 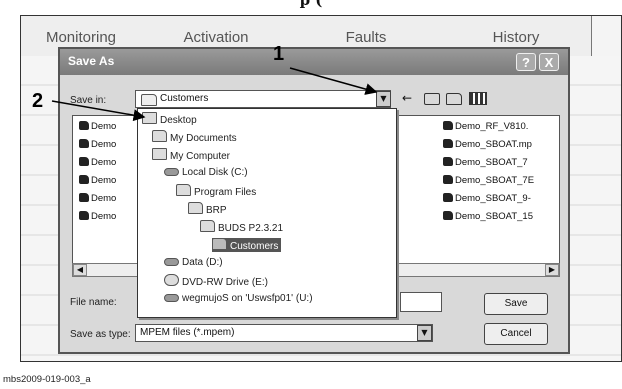 I want to click on callout-2-arrow, so click(x=98, y=111).